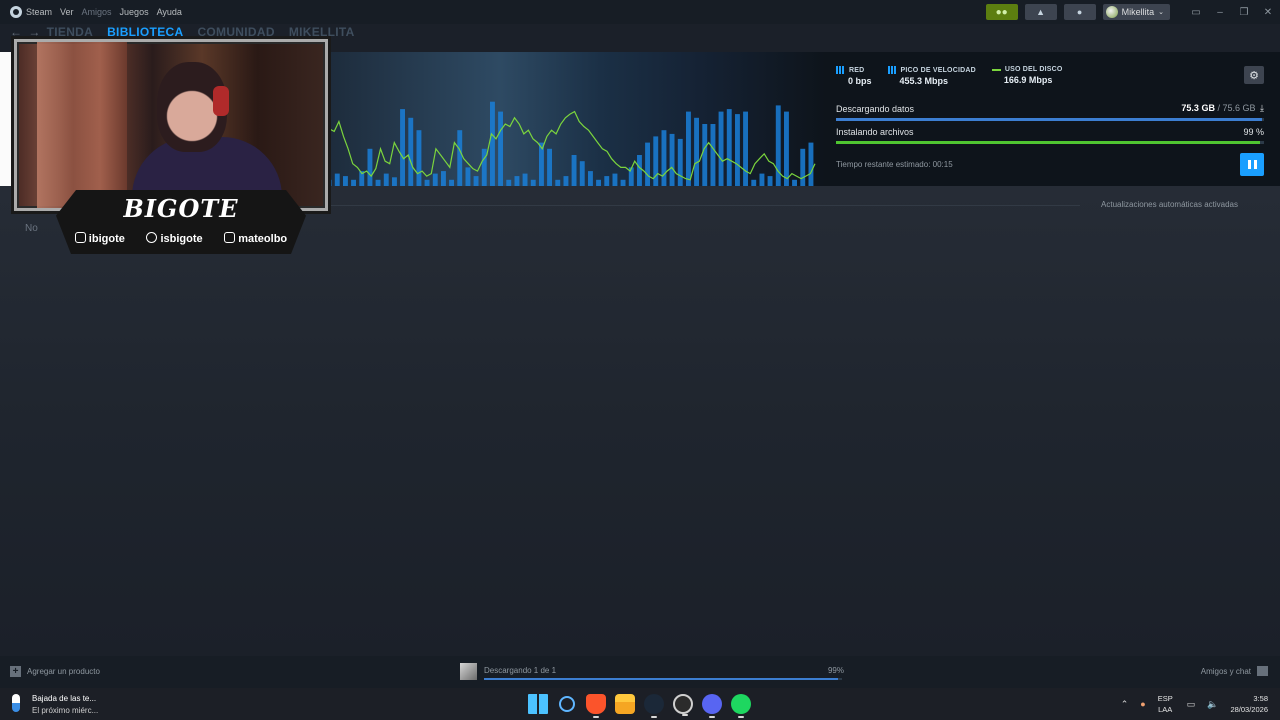 The height and width of the screenshot is (720, 1280). I want to click on social-twitch: ibigote, so click(99, 238).